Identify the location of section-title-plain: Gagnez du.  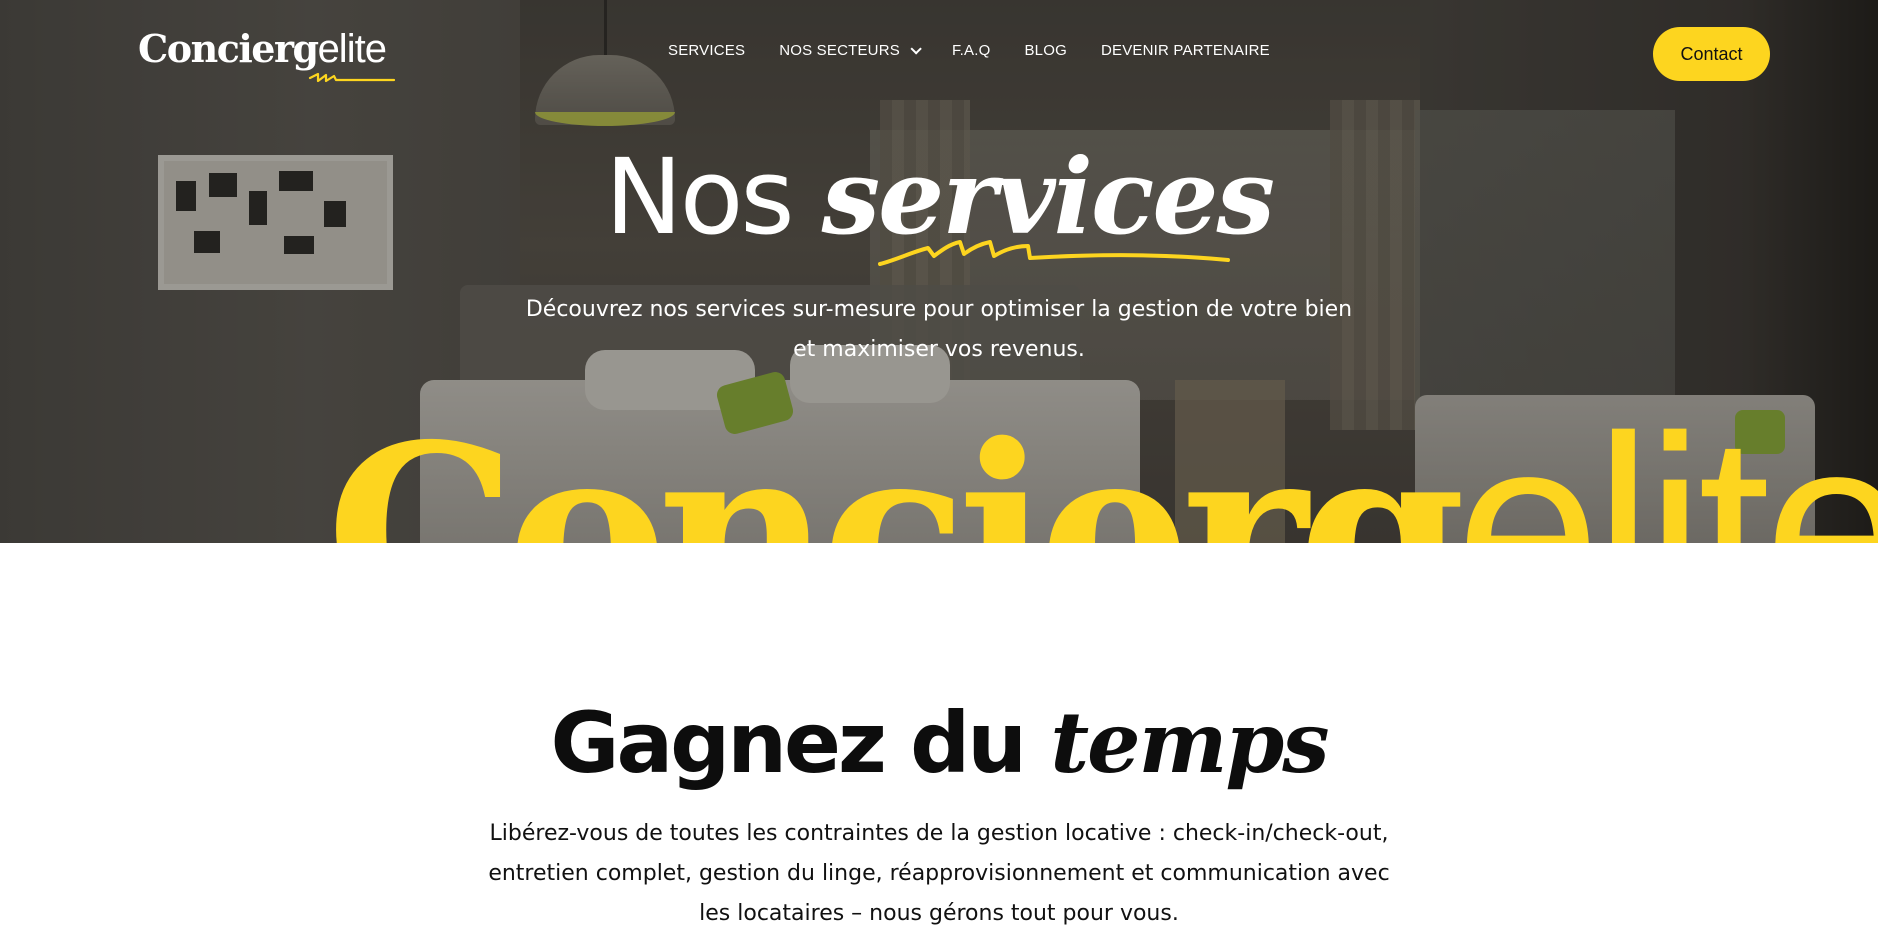
(800, 743).